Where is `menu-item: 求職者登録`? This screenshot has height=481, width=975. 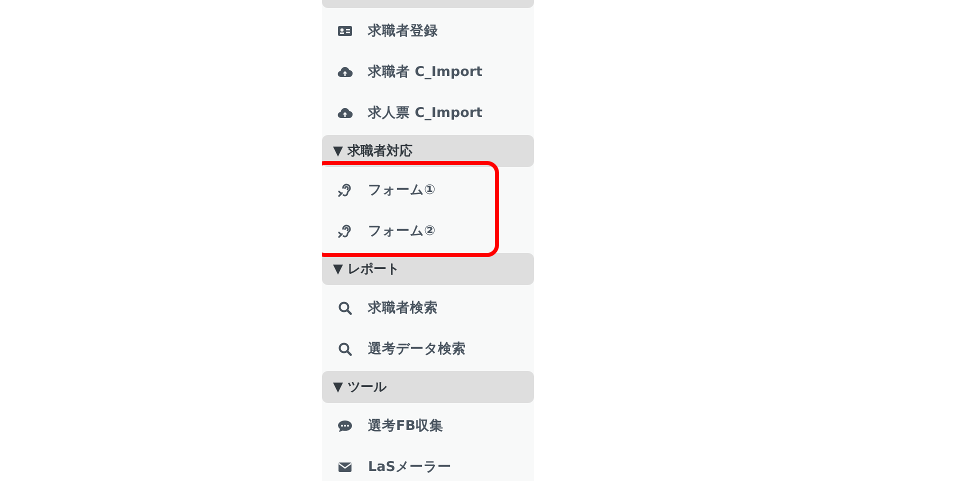 menu-item: 求職者登録 is located at coordinates (428, 30).